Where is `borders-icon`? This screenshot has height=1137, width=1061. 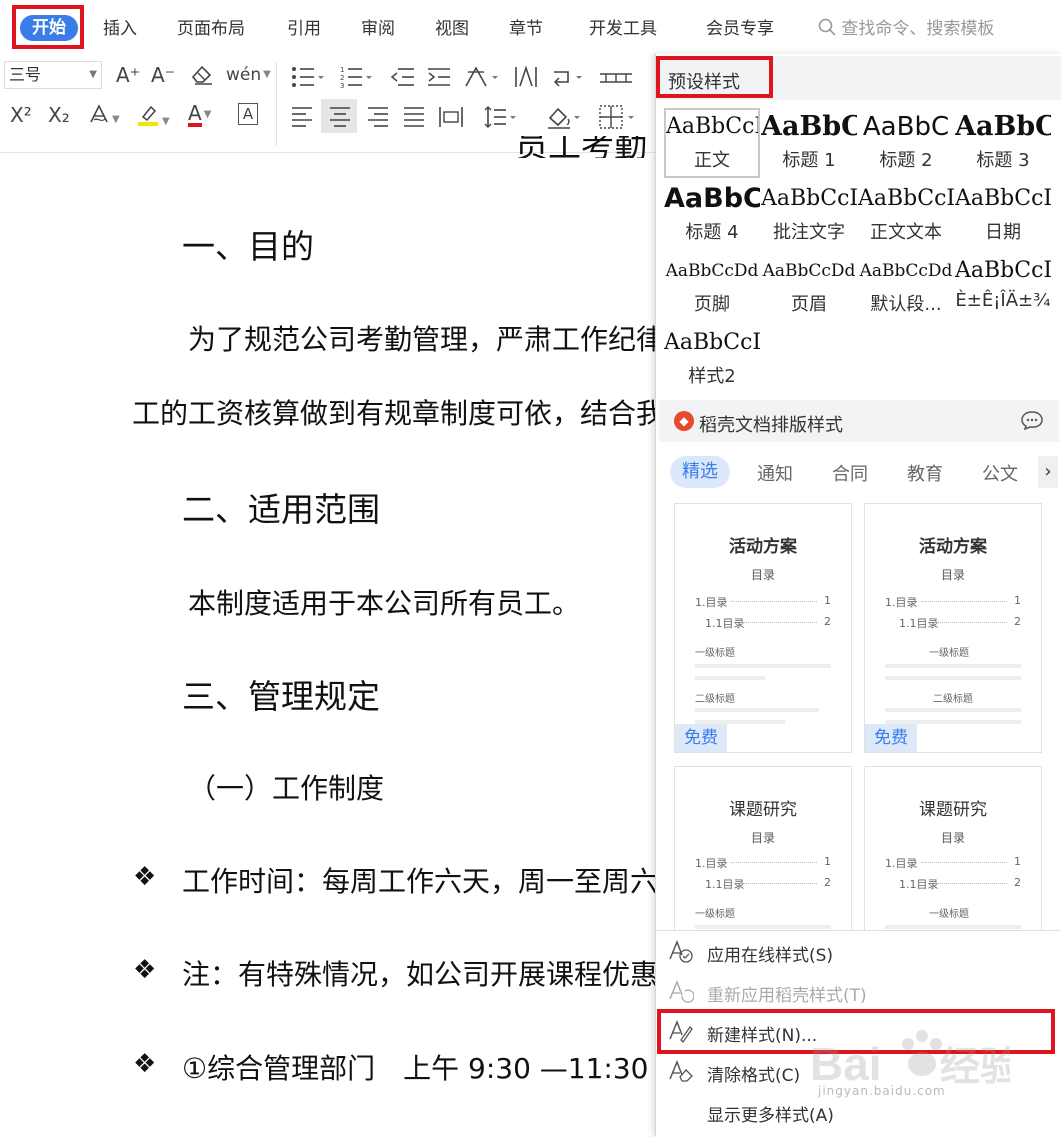 borders-icon is located at coordinates (616, 117).